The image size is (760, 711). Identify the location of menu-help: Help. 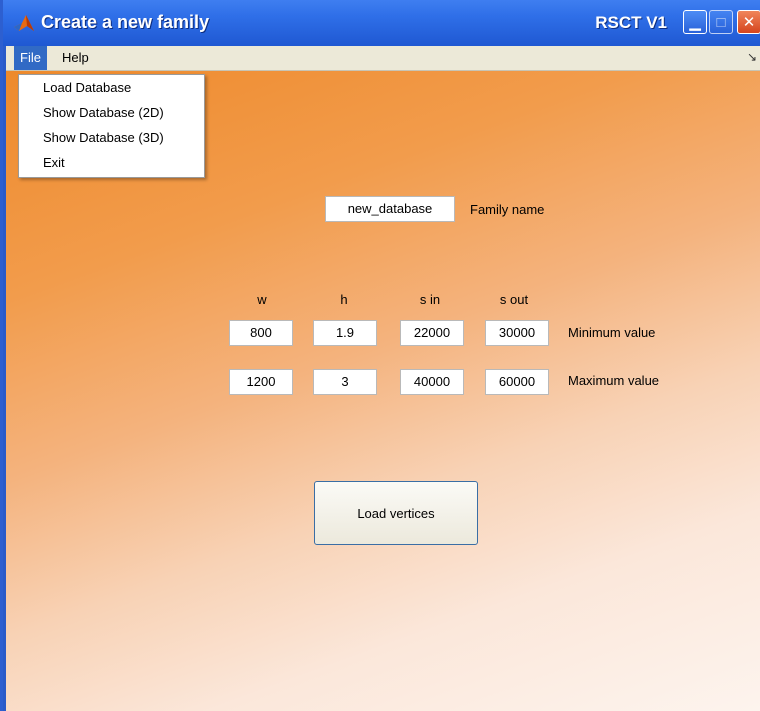
(75, 58).